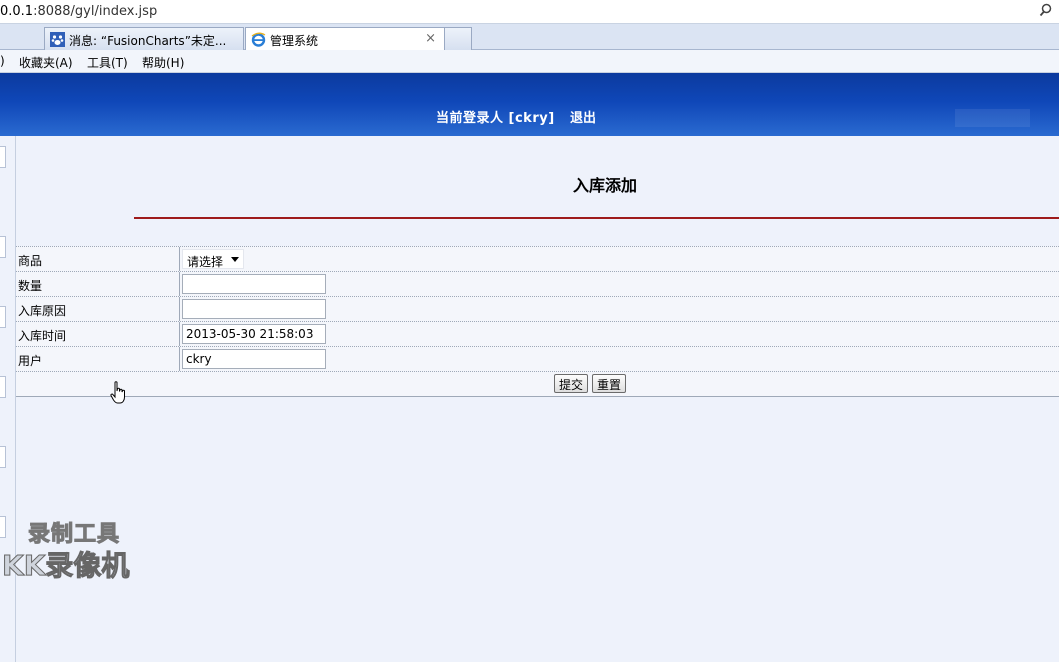 This screenshot has height=662, width=1059. What do you see at coordinates (30, 286) in the screenshot?
I see `quantity-label: 数量` at bounding box center [30, 286].